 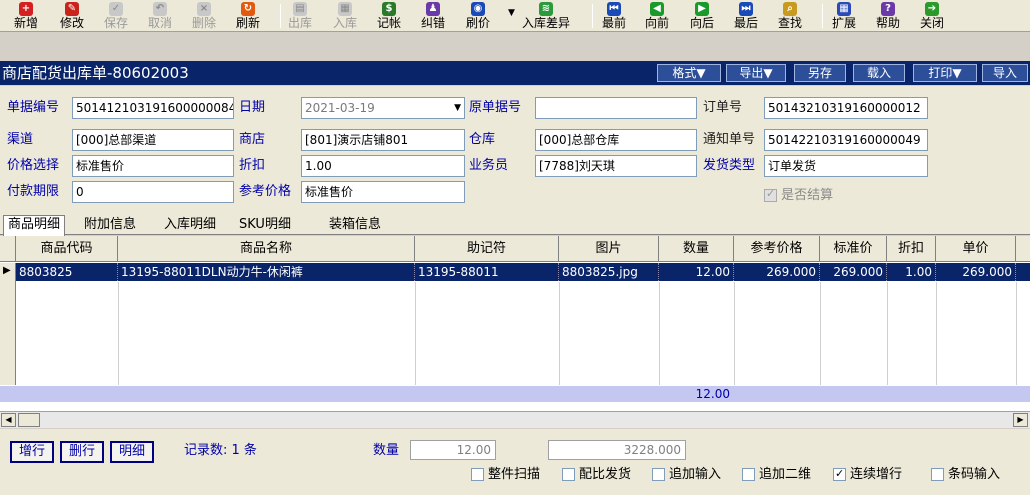 What do you see at coordinates (153, 108) in the screenshot?
I see `doc-no-field: 501412103191600000084` at bounding box center [153, 108].